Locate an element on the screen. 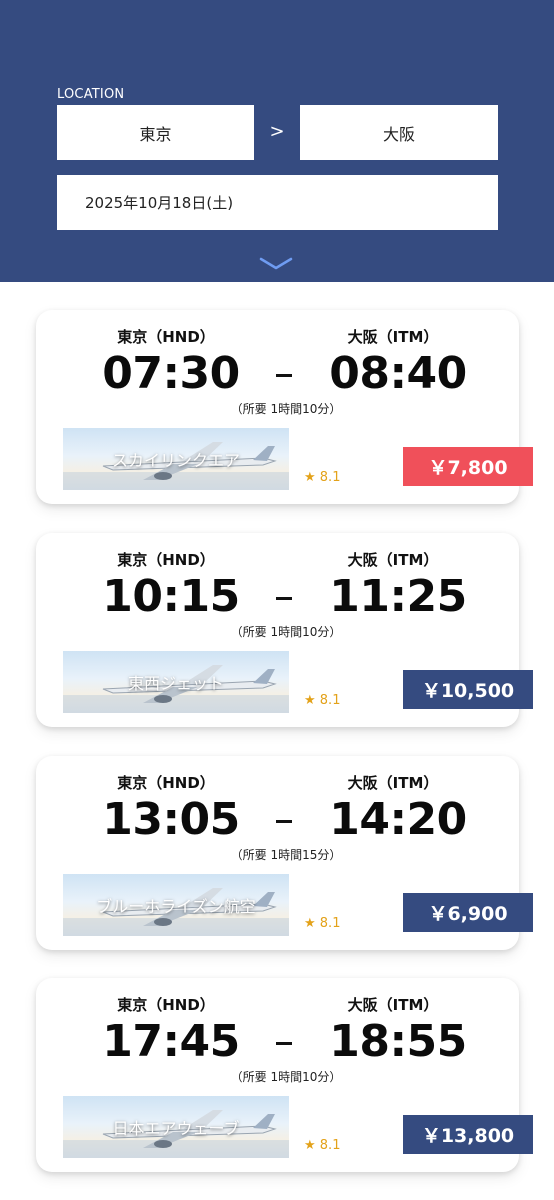 The height and width of the screenshot is (1200, 554). airline-banner-image: 日本エアウェーブ is located at coordinates (176, 1127).